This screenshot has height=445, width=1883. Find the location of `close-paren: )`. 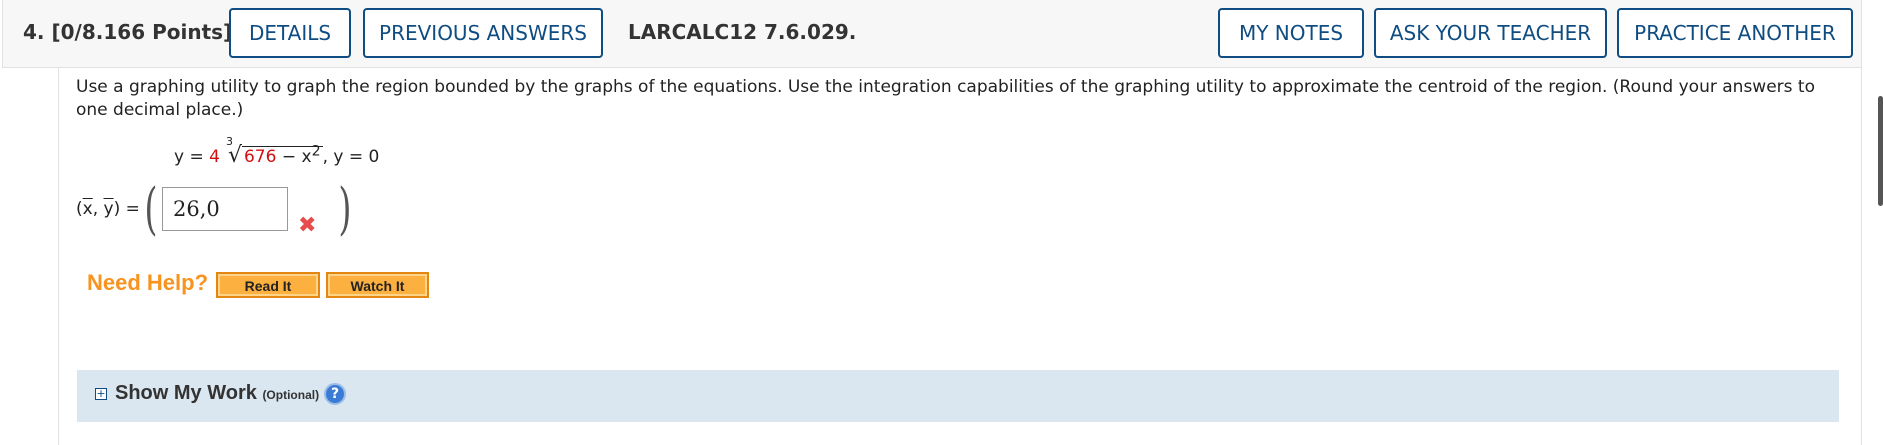

close-paren: ) is located at coordinates (345, 209).